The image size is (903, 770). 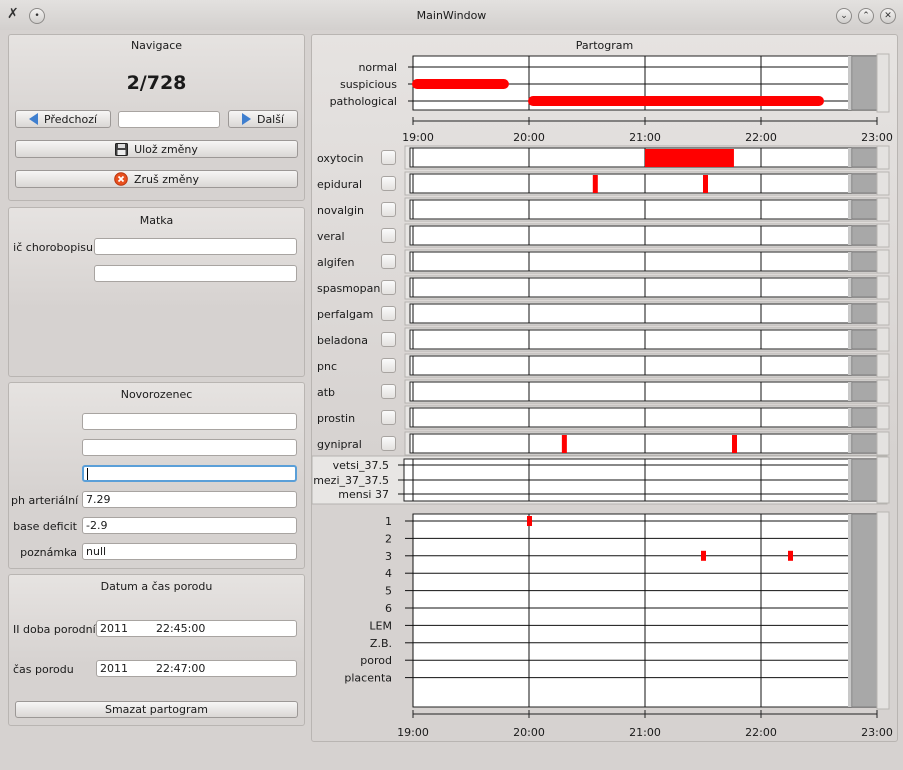 What do you see at coordinates (388, 261) in the screenshot?
I see `drug-checkbox-algifen` at bounding box center [388, 261].